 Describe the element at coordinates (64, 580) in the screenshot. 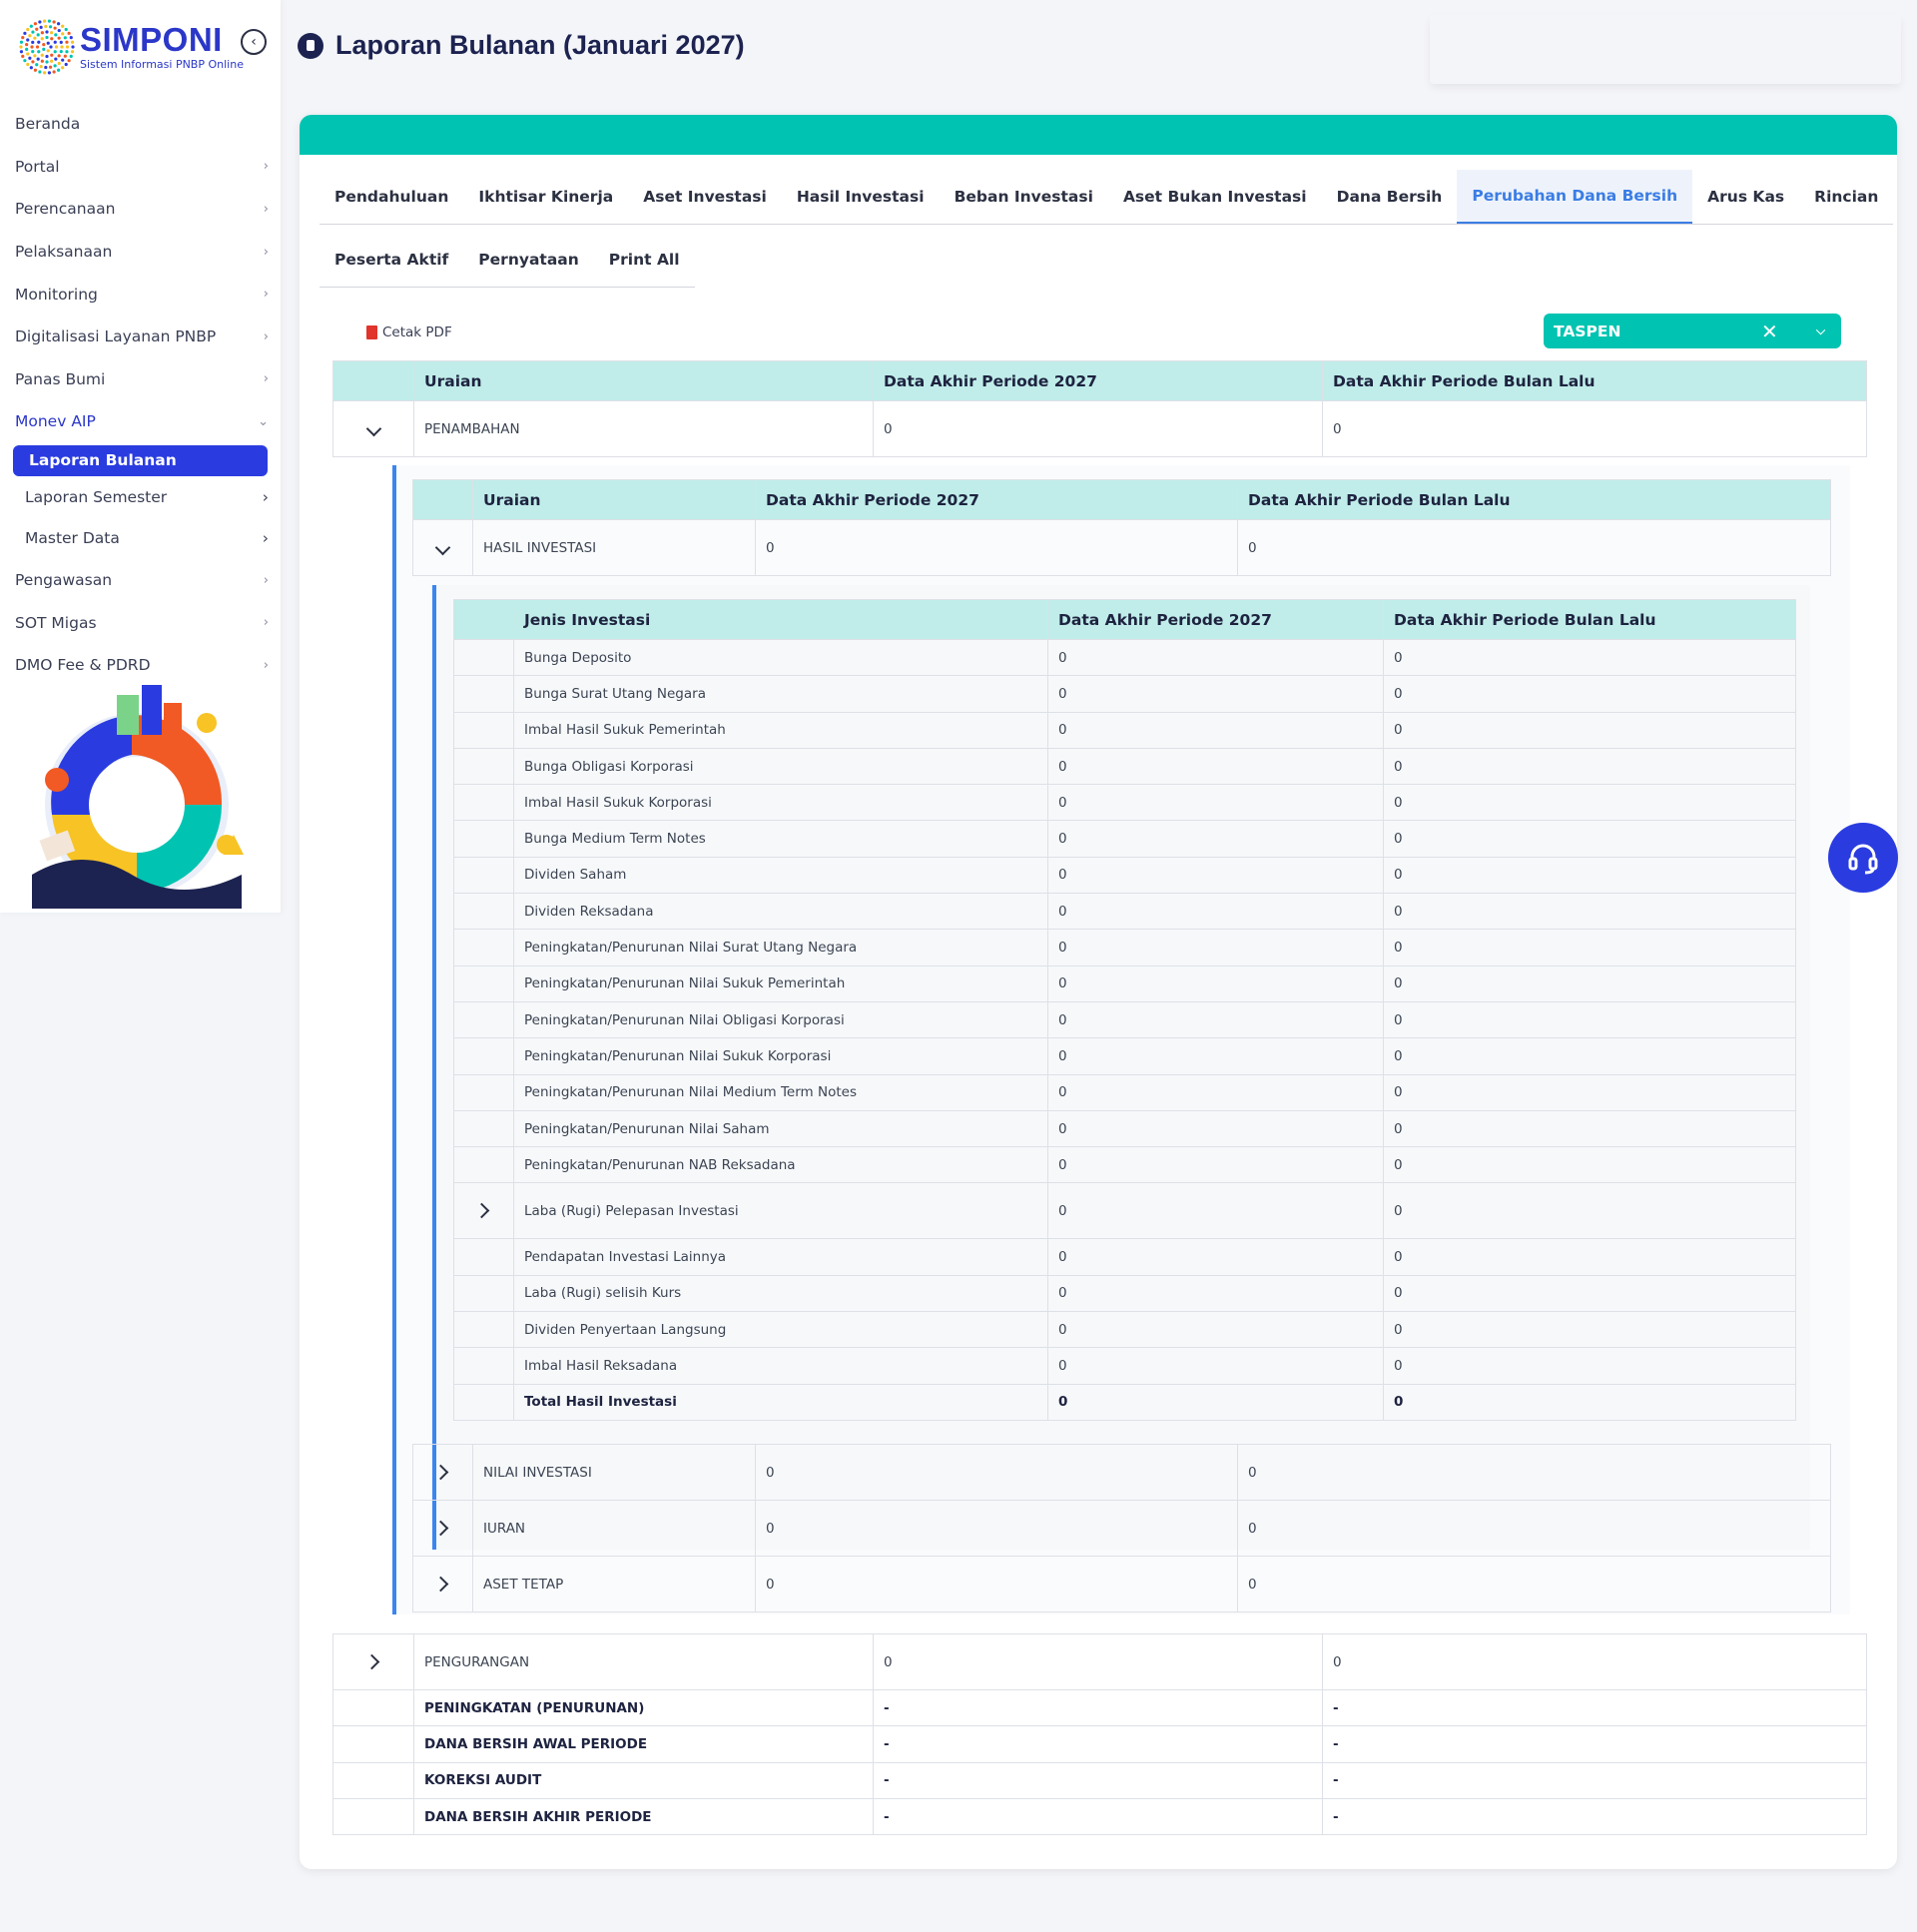

I see `sidebar-item-label: Pengawasan` at that location.